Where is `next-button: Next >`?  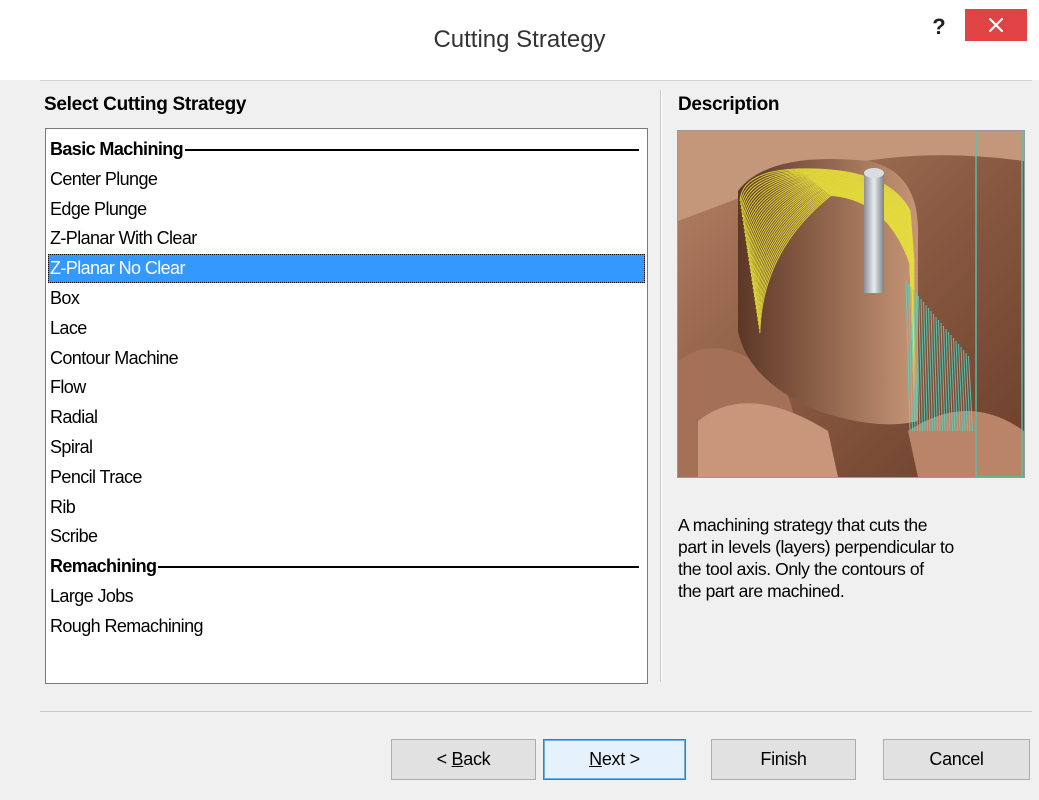 next-button: Next > is located at coordinates (614, 759).